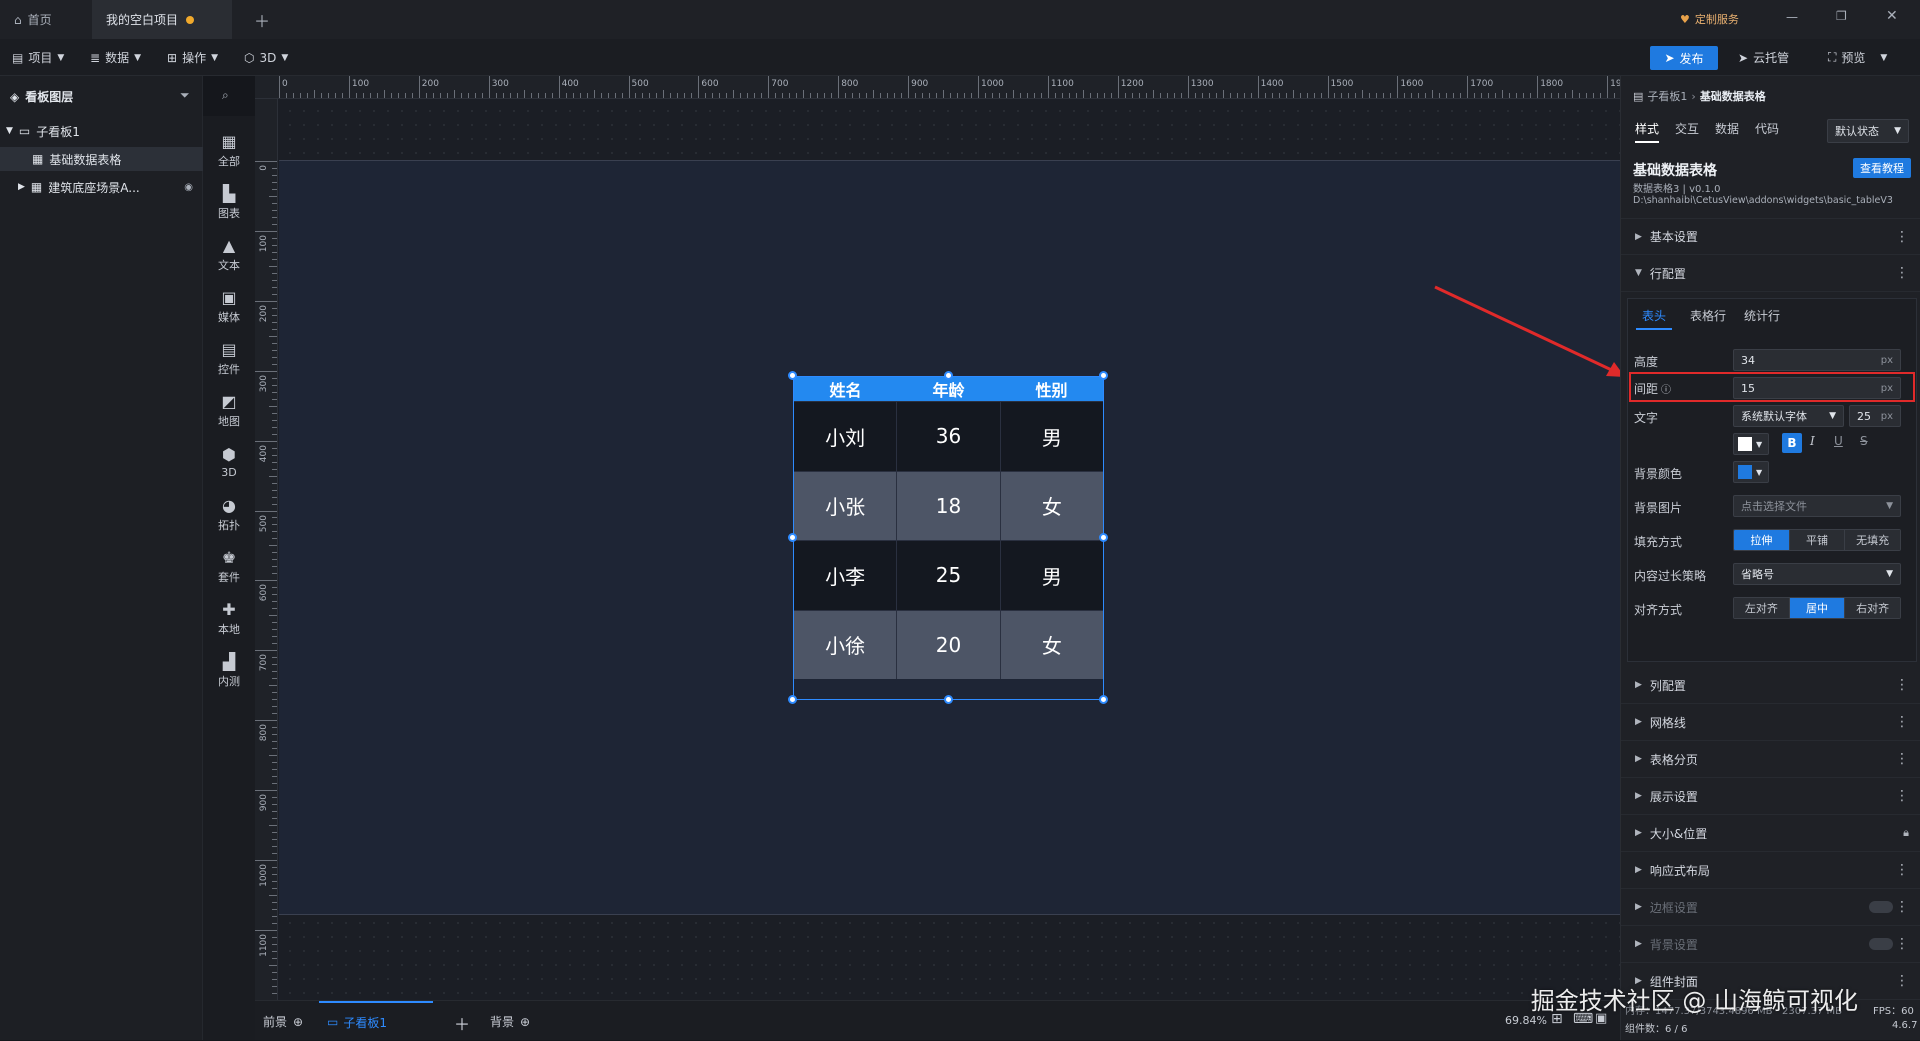 The width and height of the screenshot is (1920, 1041). I want to click on fill-mode-segment: 拉伸 平铺 无填充, so click(1817, 540).